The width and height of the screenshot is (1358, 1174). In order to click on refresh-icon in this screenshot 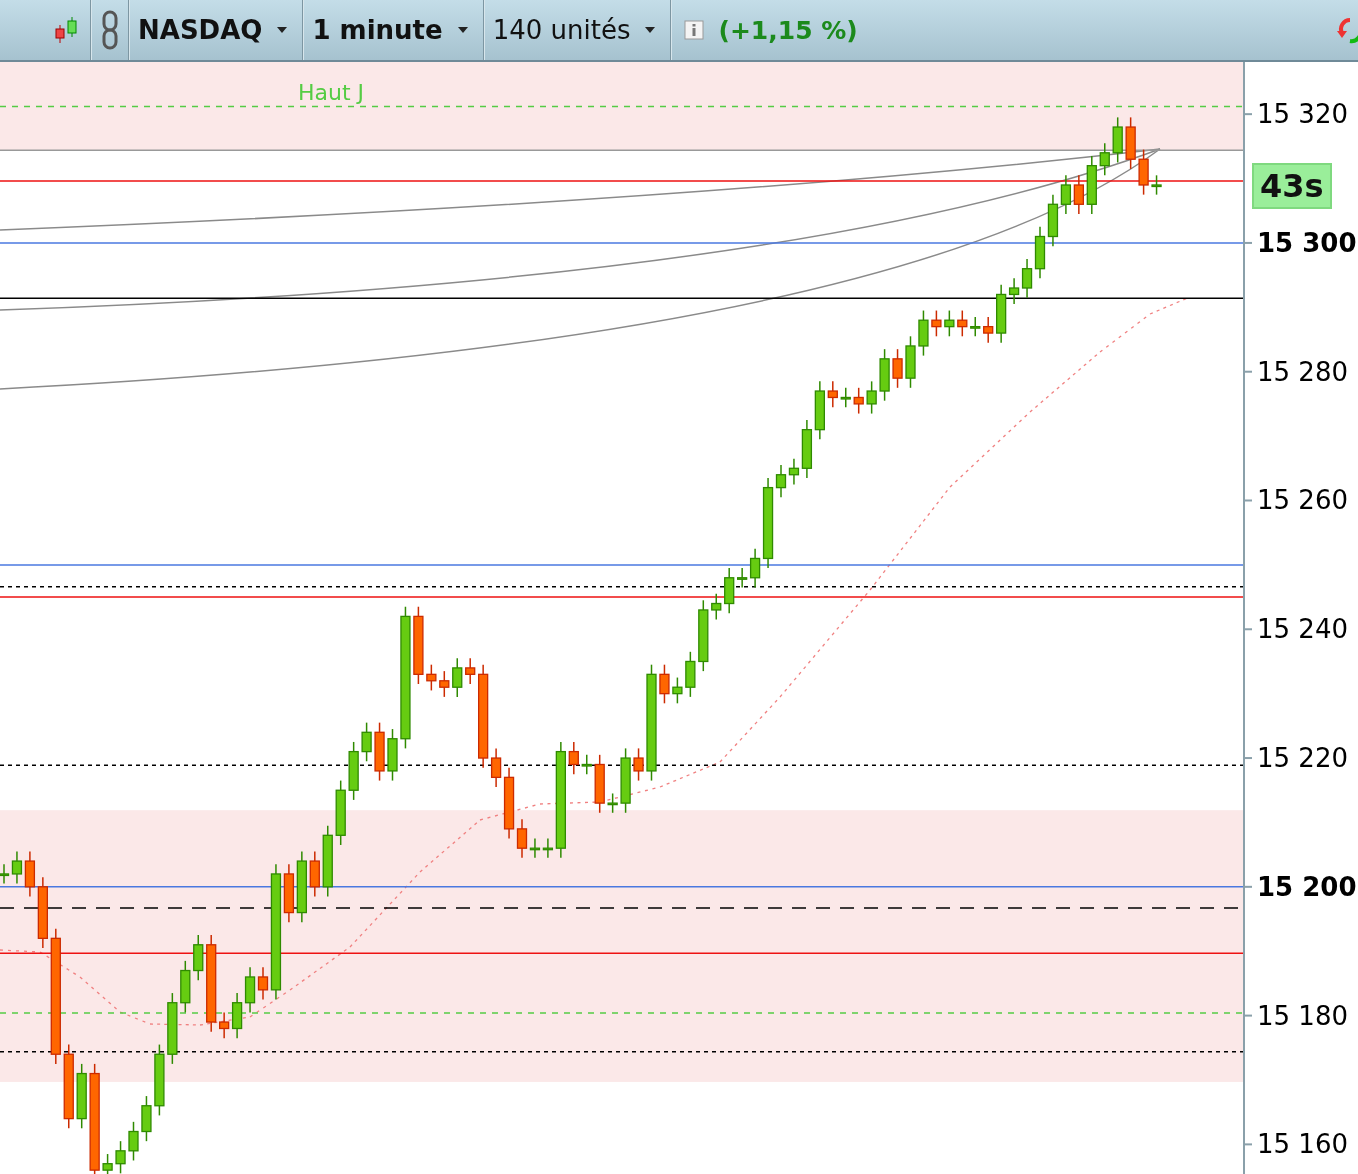, I will do `click(1347, 30)`.